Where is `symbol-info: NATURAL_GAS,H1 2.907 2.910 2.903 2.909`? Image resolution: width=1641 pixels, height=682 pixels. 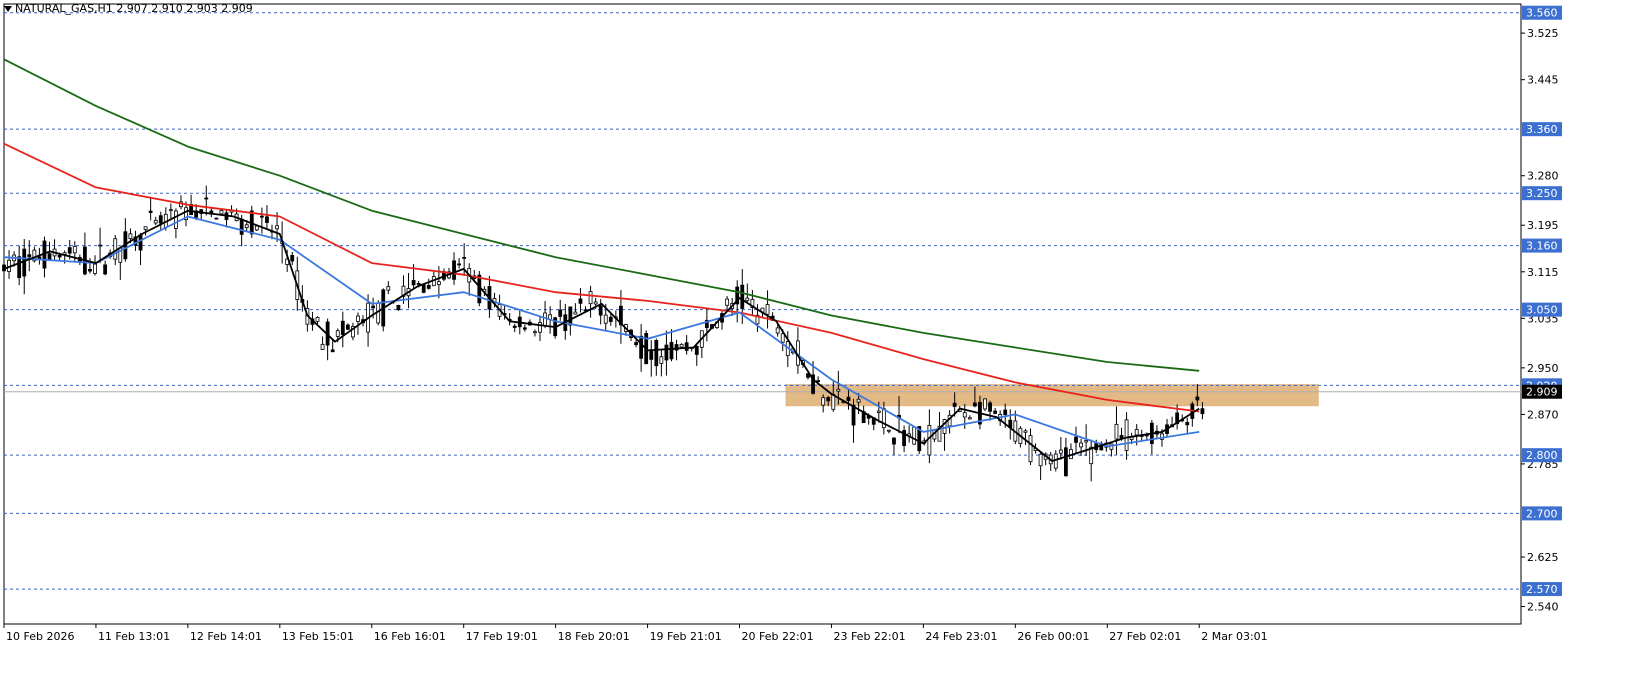
symbol-info: NATURAL_GAS,H1 2.907 2.910 2.903 2.909 is located at coordinates (134, 8).